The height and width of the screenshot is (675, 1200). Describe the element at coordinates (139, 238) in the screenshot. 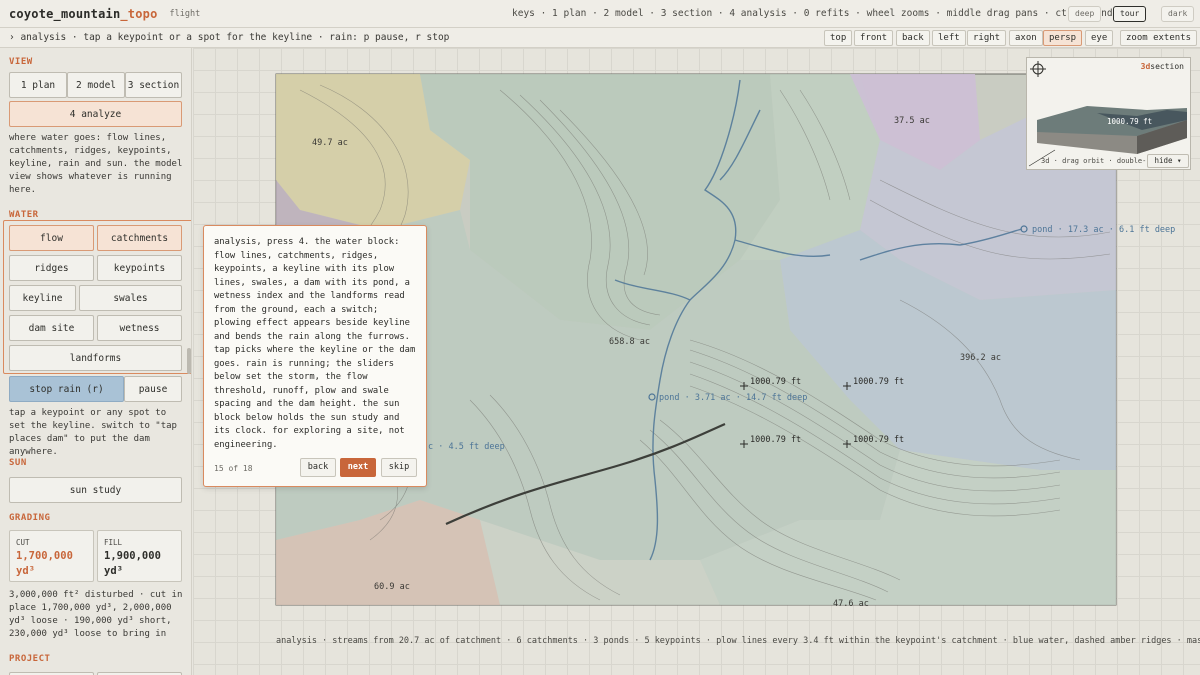

I see `catchments-toggle: catchments` at that location.